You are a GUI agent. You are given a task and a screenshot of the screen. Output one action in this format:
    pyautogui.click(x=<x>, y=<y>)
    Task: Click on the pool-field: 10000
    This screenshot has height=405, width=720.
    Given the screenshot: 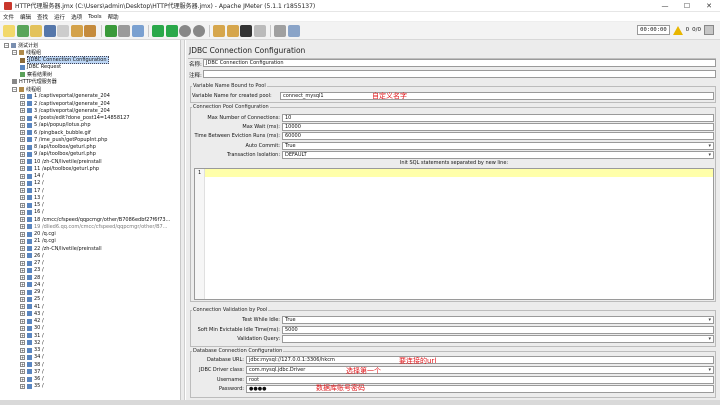 What is the action you would take?
    pyautogui.click(x=498, y=127)
    